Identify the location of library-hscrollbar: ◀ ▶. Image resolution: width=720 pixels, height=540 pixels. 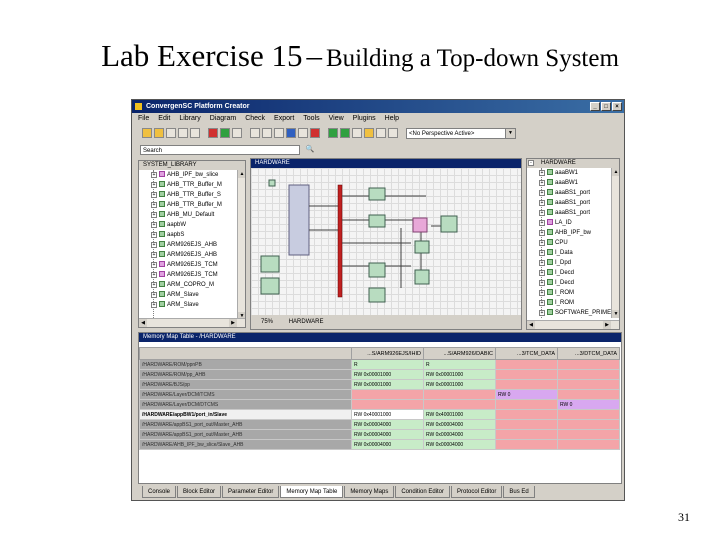
(192, 322).